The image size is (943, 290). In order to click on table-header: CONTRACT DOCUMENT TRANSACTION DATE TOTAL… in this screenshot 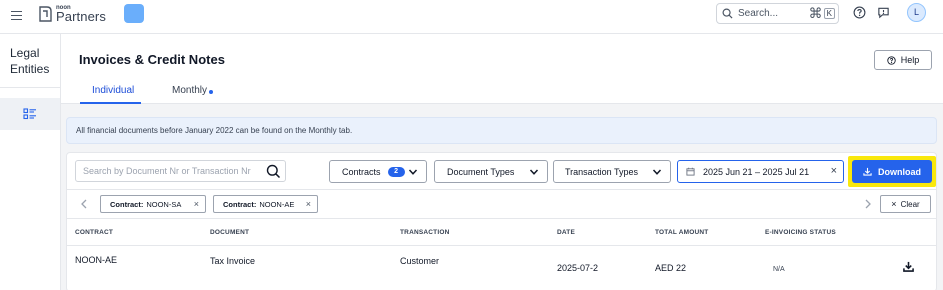, I will do `click(501, 233)`.